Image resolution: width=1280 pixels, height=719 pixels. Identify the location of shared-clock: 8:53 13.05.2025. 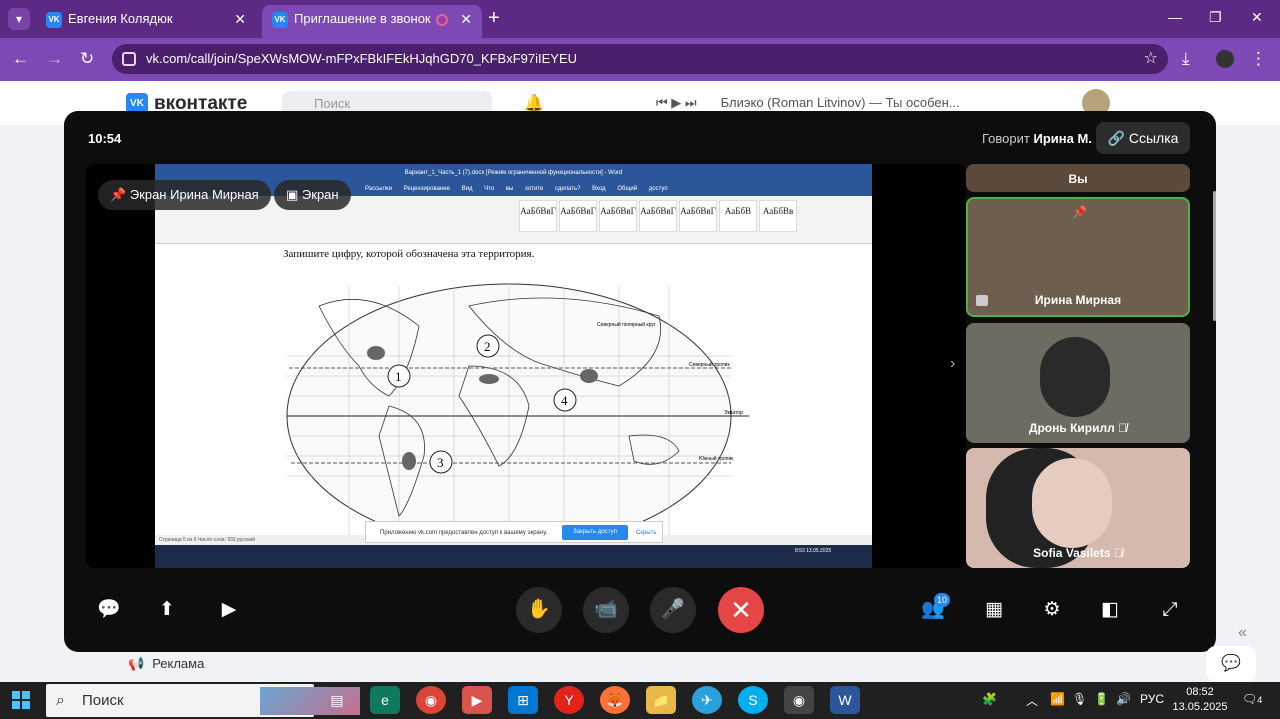
(813, 551).